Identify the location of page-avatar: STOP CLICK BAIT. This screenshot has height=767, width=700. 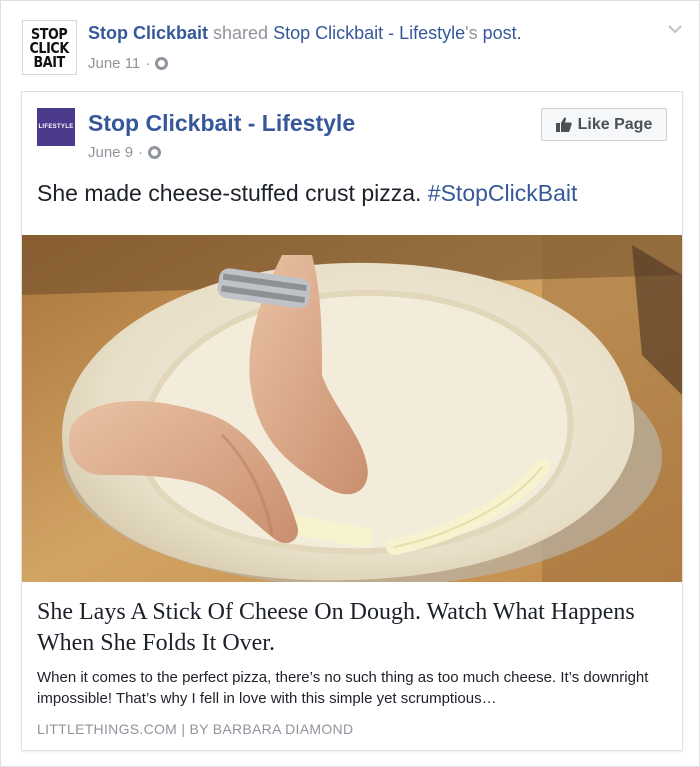
(49, 47).